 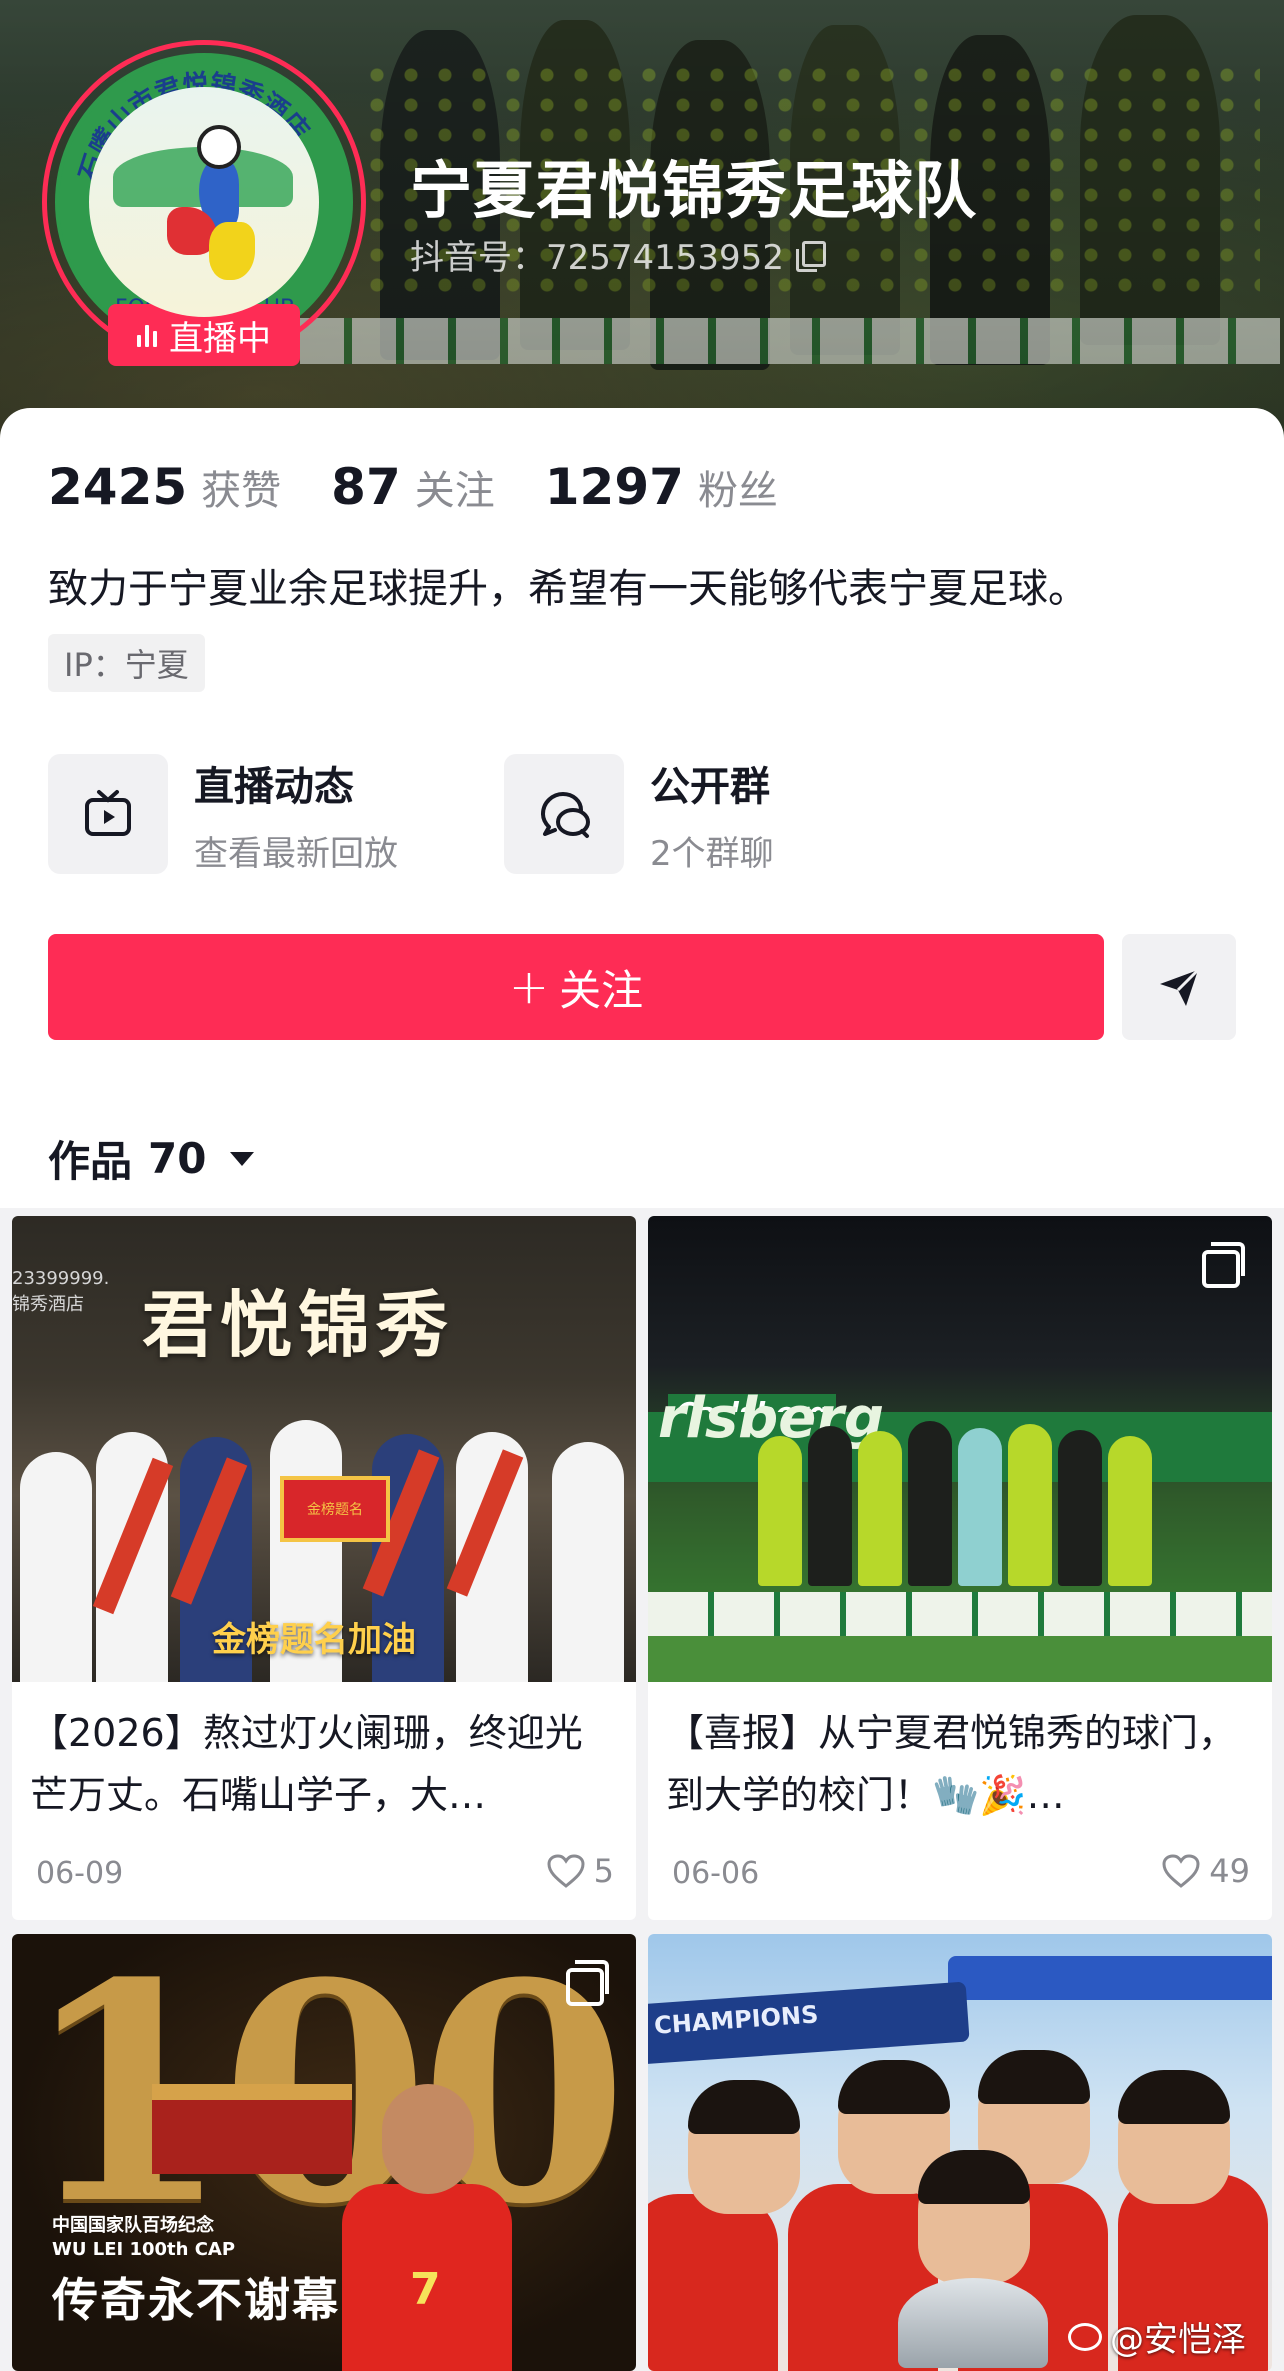 What do you see at coordinates (1085, 2336) in the screenshot?
I see `weibo-icon` at bounding box center [1085, 2336].